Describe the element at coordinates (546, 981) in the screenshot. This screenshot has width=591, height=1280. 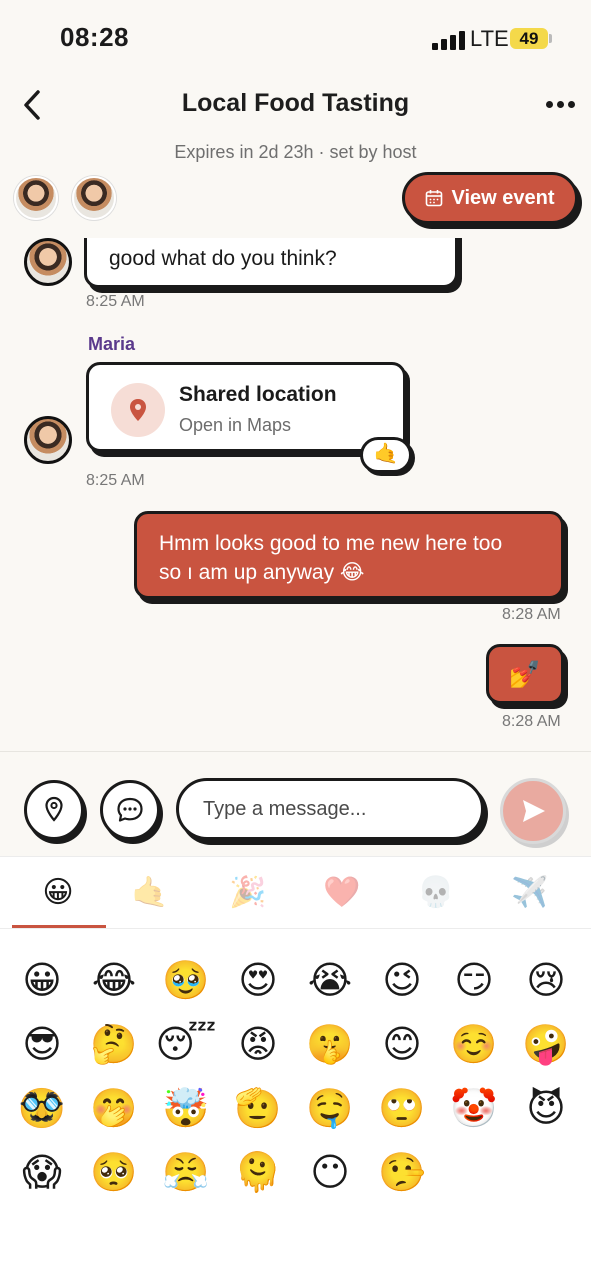
I see `emoji-option: 😢` at that location.